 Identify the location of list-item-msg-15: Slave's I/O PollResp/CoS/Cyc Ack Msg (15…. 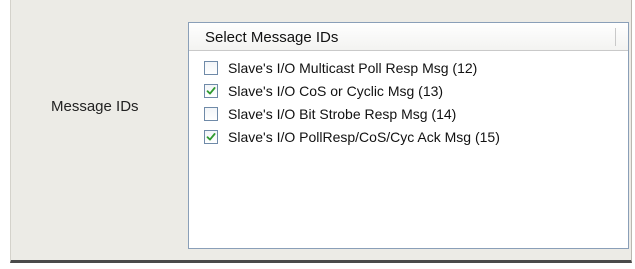
(408, 136).